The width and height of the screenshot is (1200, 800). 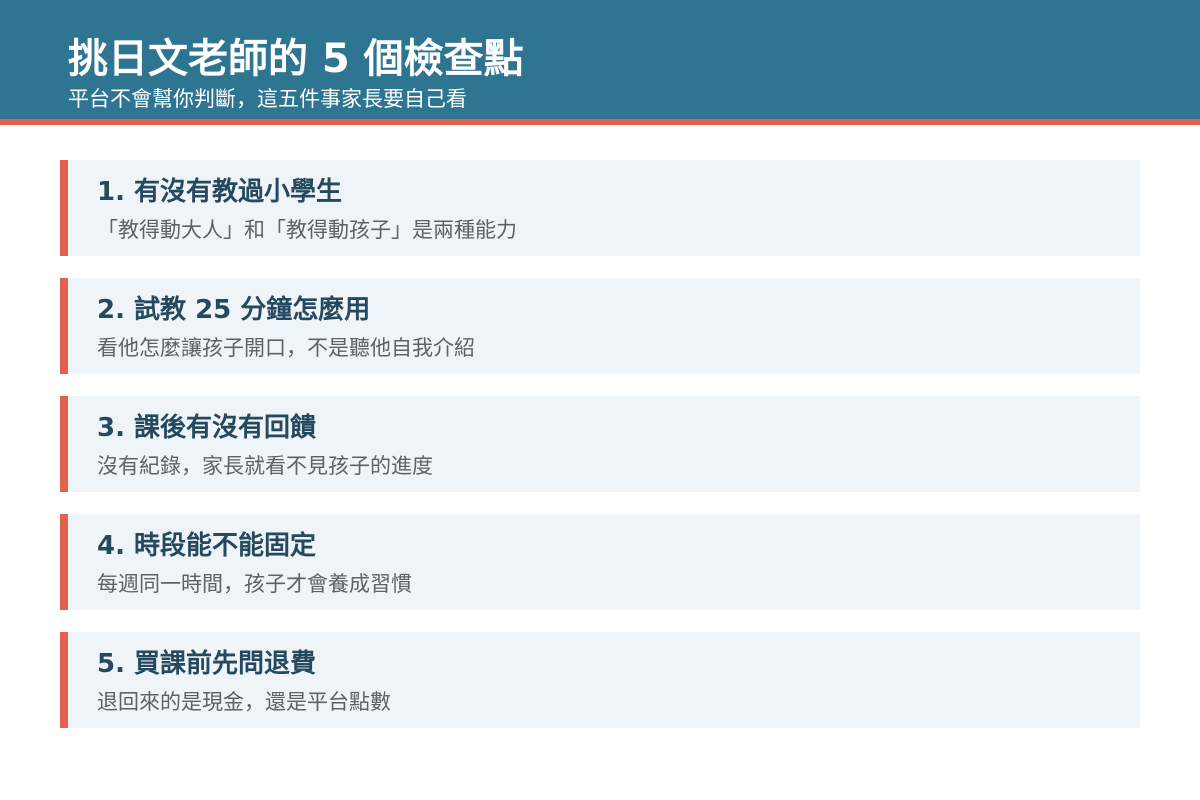 What do you see at coordinates (267, 99) in the screenshot?
I see `page-subtitle: 平台不會幫你判斷，這五件事家長要自己看` at bounding box center [267, 99].